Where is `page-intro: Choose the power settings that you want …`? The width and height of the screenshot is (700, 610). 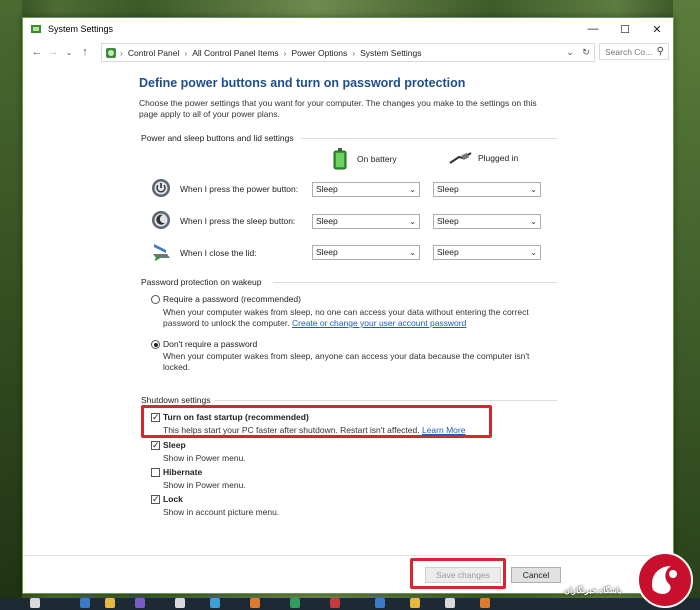
page-intro: Choose the power settings that you want … is located at coordinates (338, 108).